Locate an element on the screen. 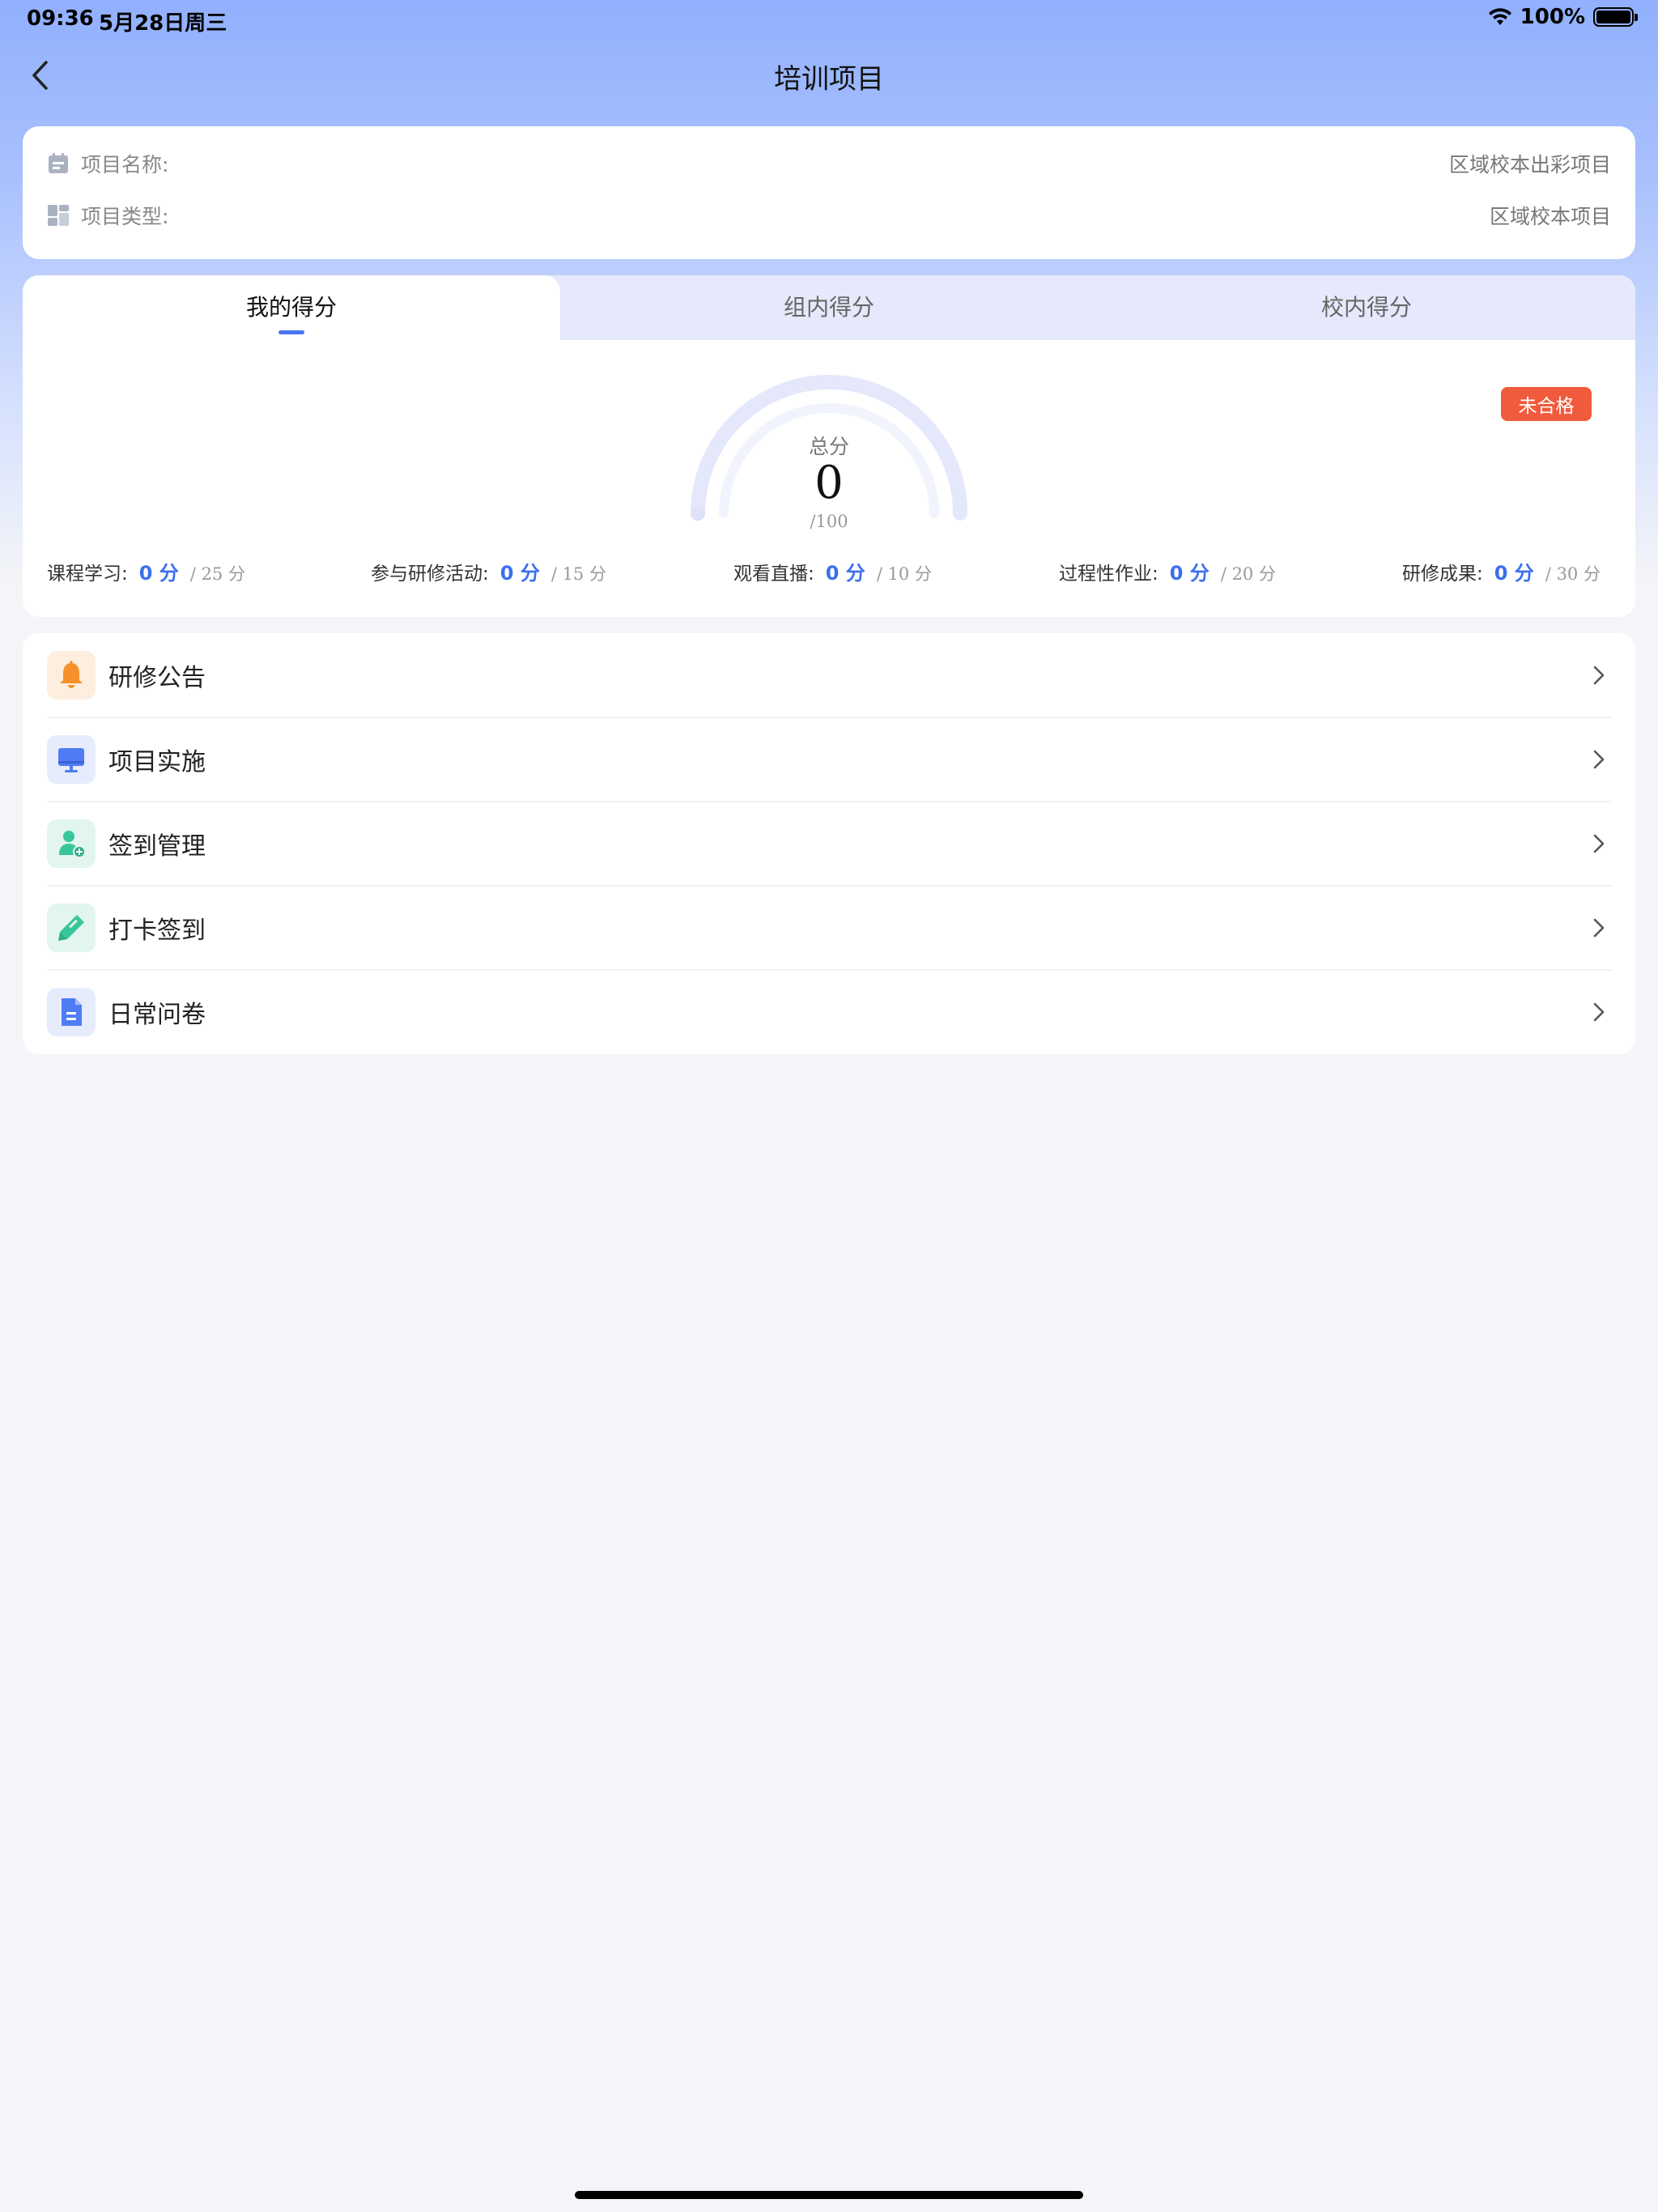  active-tab-indicator is located at coordinates (291, 332).